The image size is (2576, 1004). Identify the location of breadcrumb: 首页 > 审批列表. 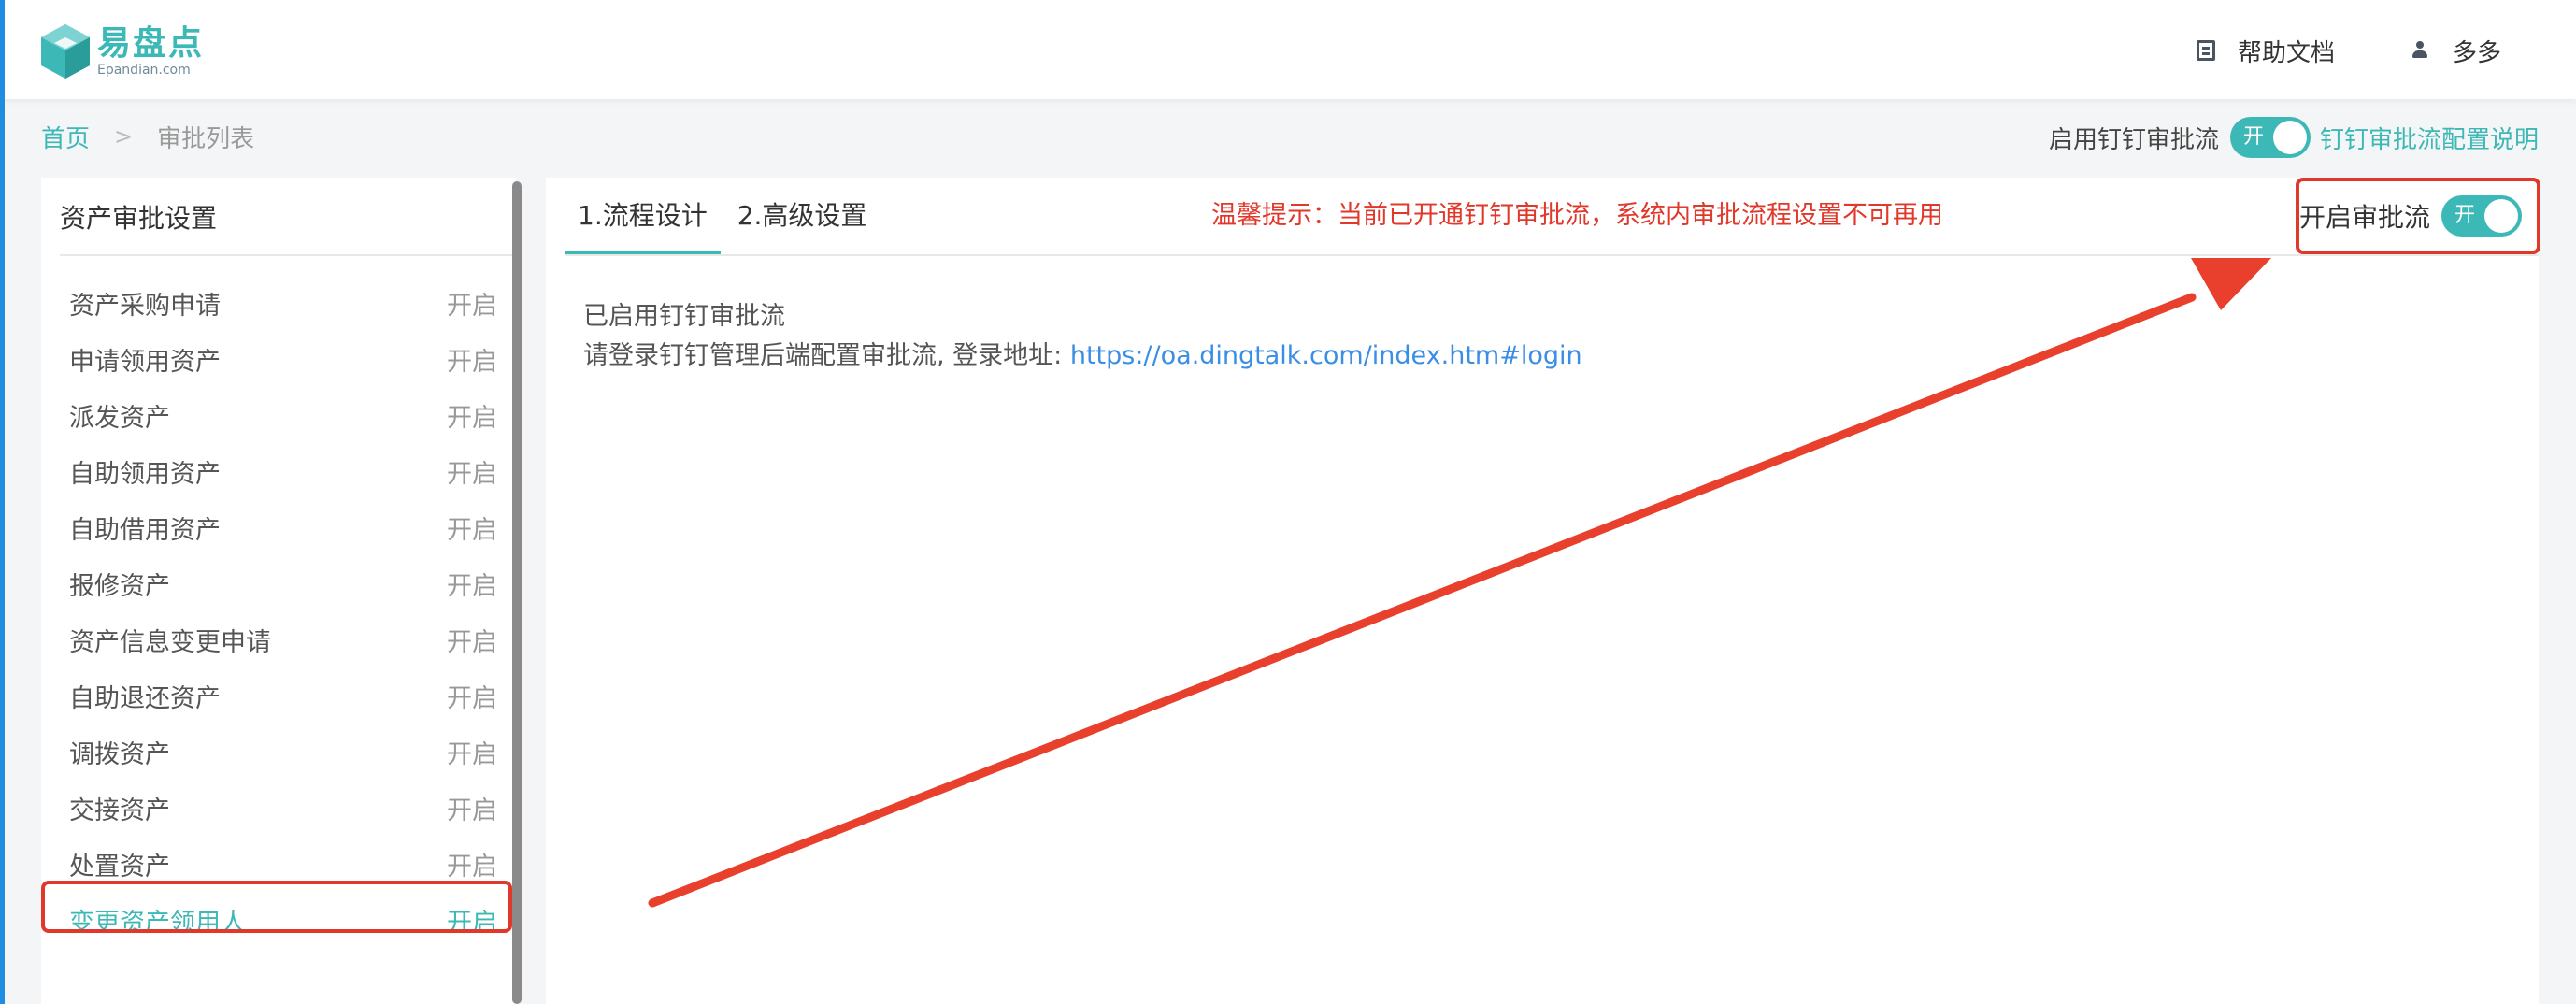
(147, 136).